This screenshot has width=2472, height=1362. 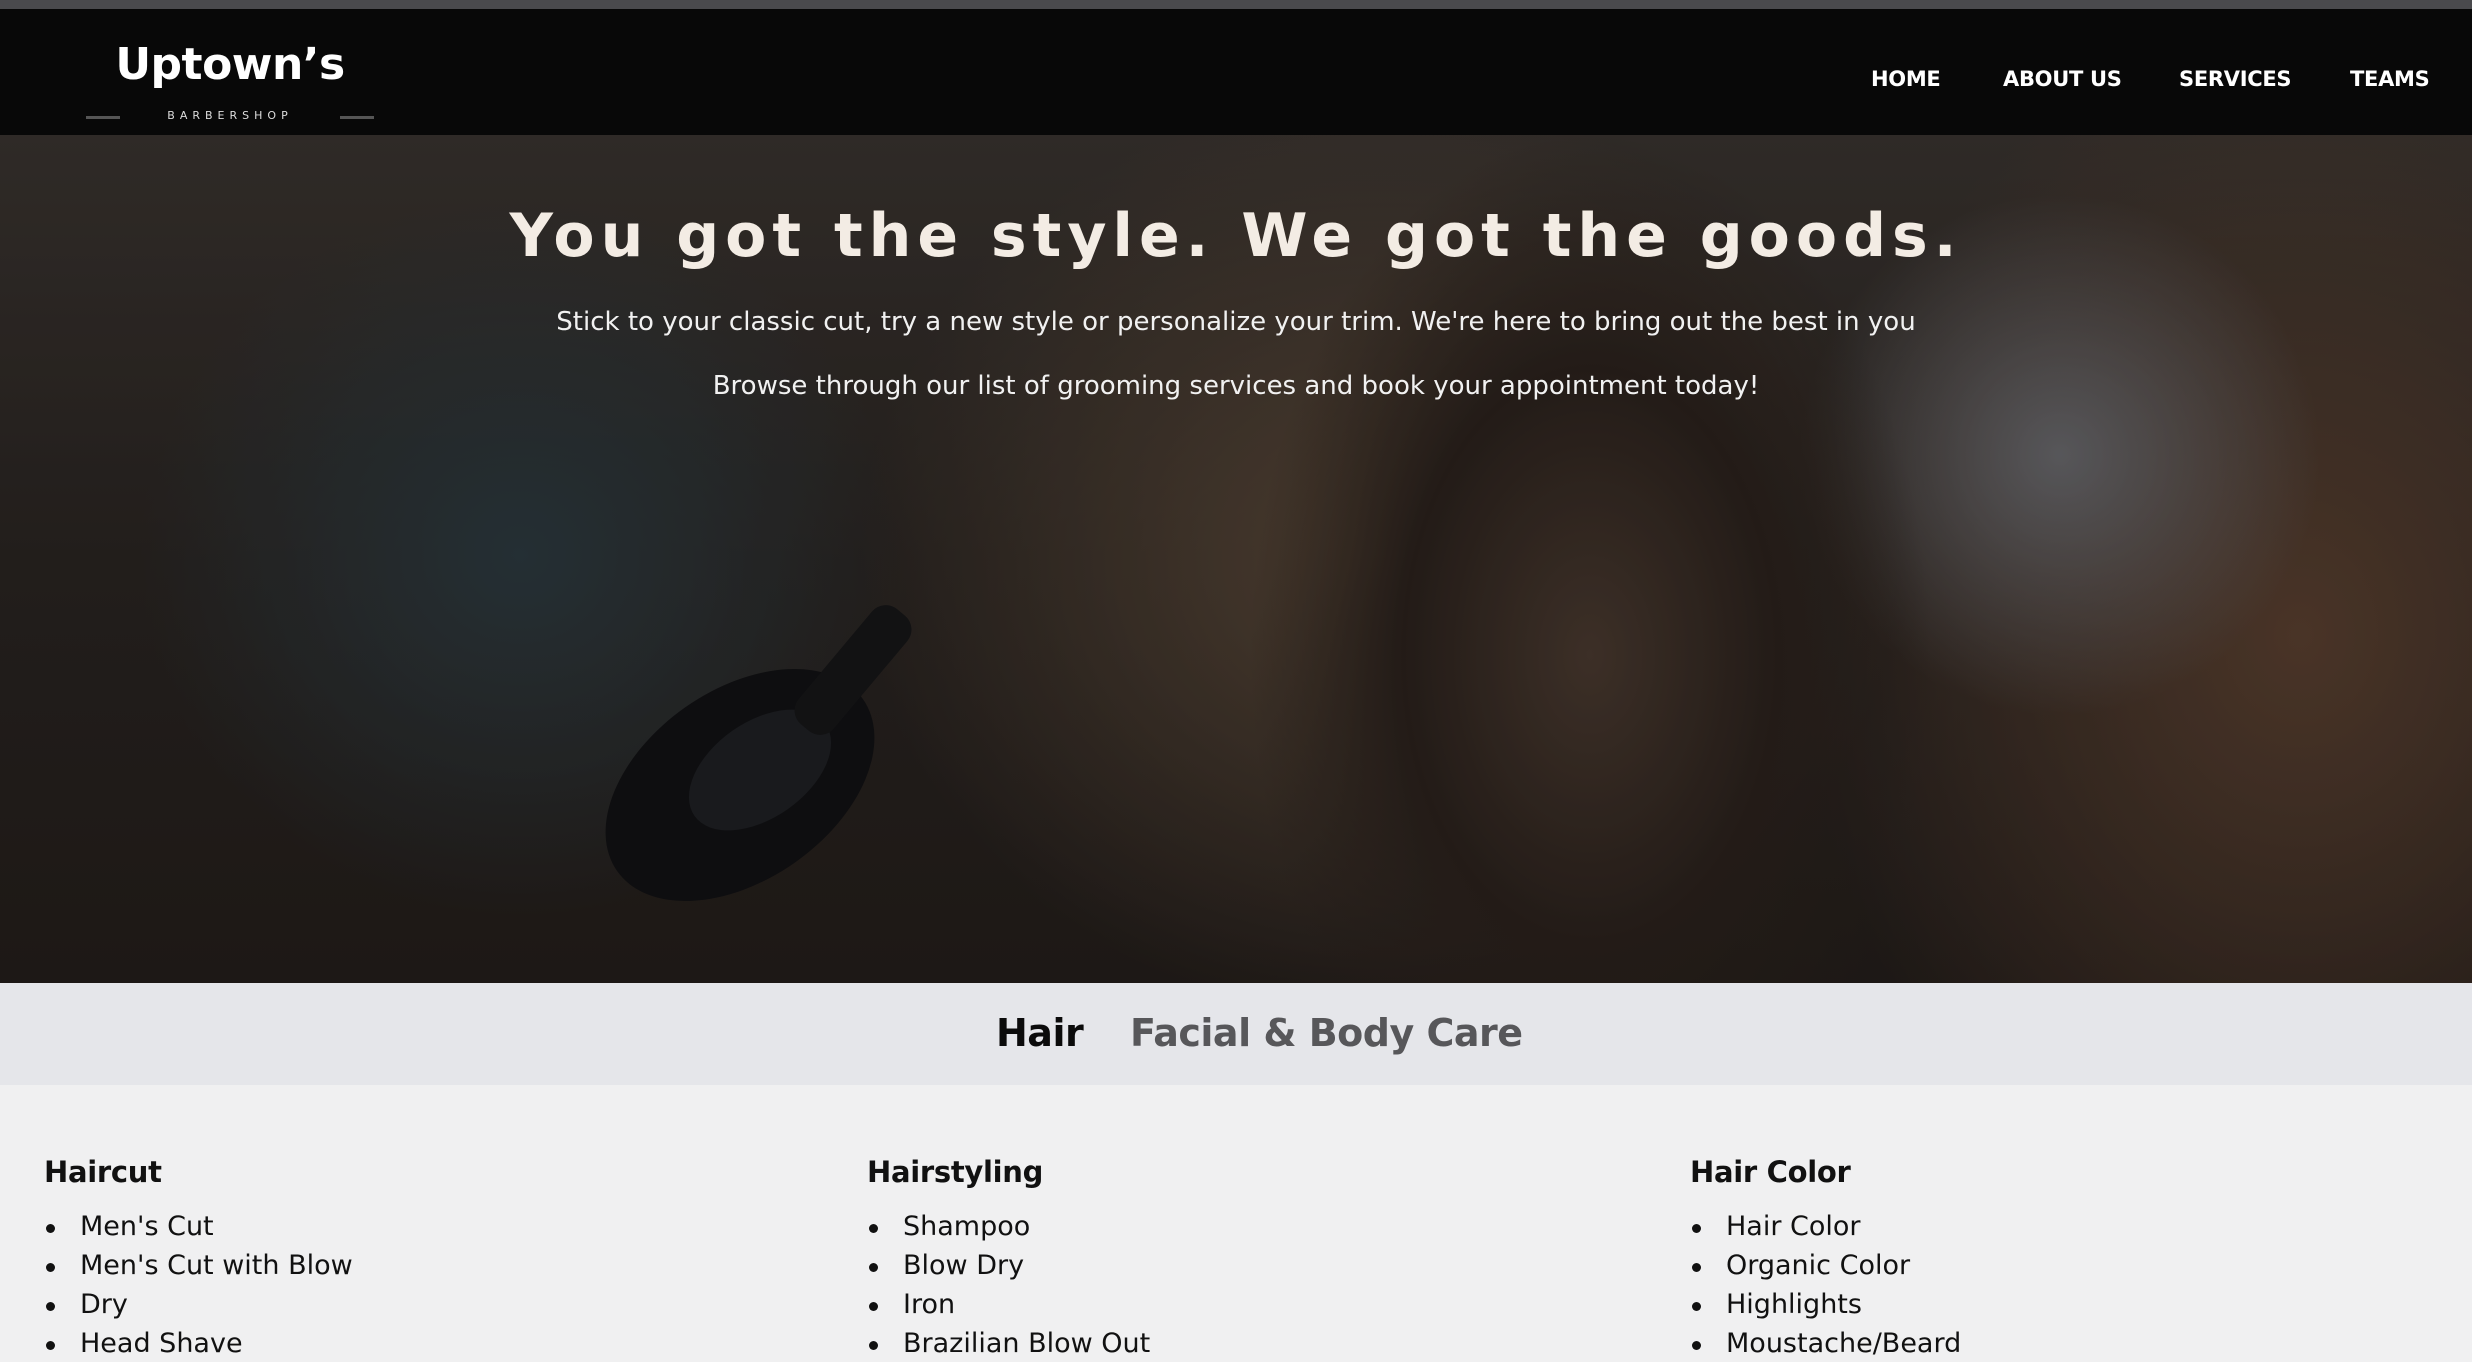 What do you see at coordinates (357, 117) in the screenshot?
I see `logo-divider-right` at bounding box center [357, 117].